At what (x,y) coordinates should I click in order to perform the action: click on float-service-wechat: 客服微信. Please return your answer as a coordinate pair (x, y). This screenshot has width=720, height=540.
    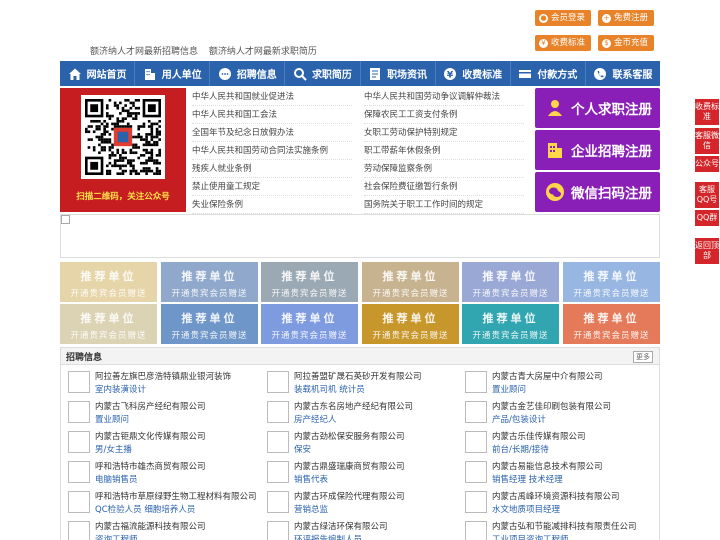
    Looking at the image, I should click on (707, 141).